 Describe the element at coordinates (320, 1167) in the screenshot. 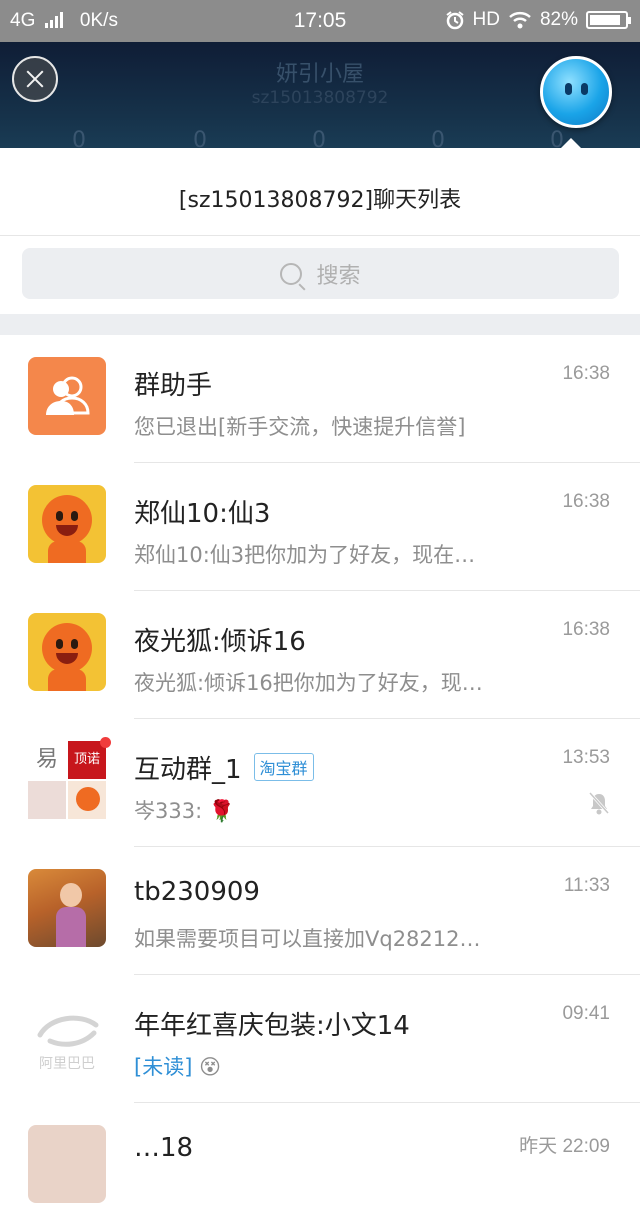

I see `chat-row: …18 昨天 22:09` at that location.